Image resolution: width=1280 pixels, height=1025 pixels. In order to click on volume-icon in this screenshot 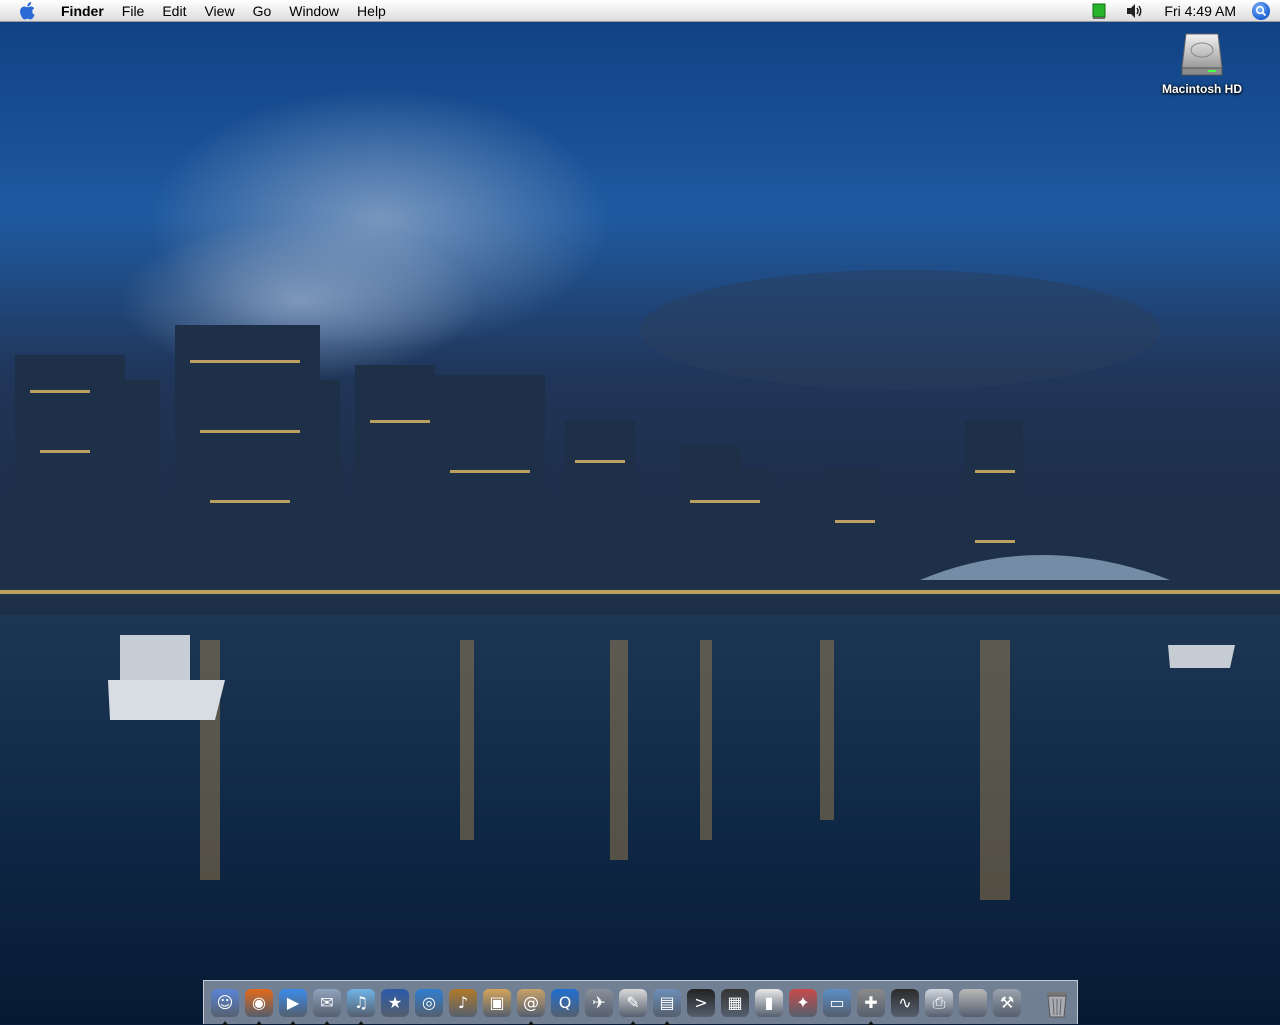, I will do `click(1135, 11)`.